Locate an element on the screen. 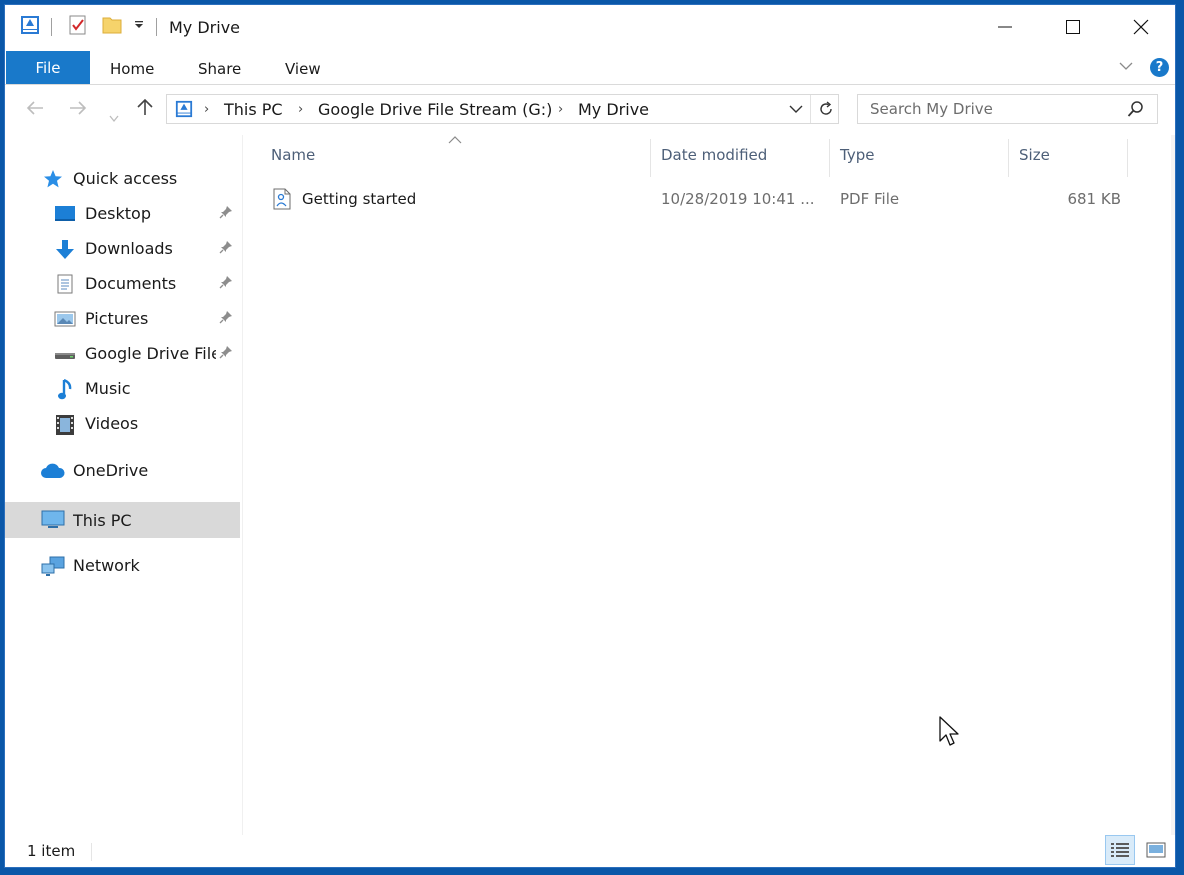  details-view-icon is located at coordinates (1120, 850).